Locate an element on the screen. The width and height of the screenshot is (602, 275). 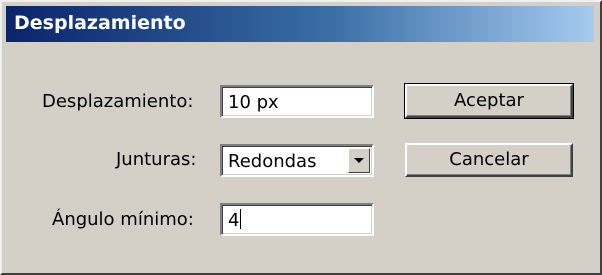
offset-value: 10 px is located at coordinates (253, 102).